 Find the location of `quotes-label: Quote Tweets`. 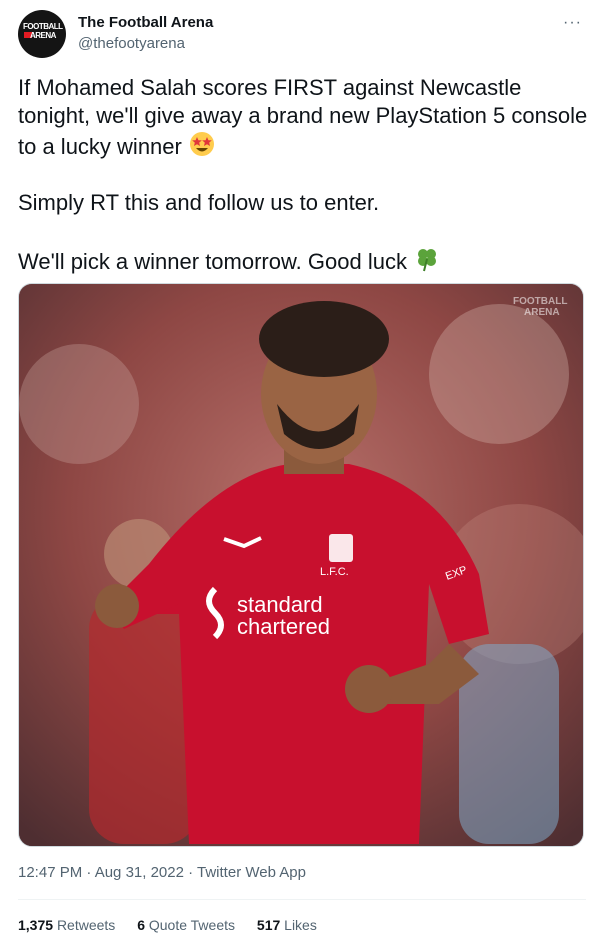

quotes-label: Quote Tweets is located at coordinates (192, 925).